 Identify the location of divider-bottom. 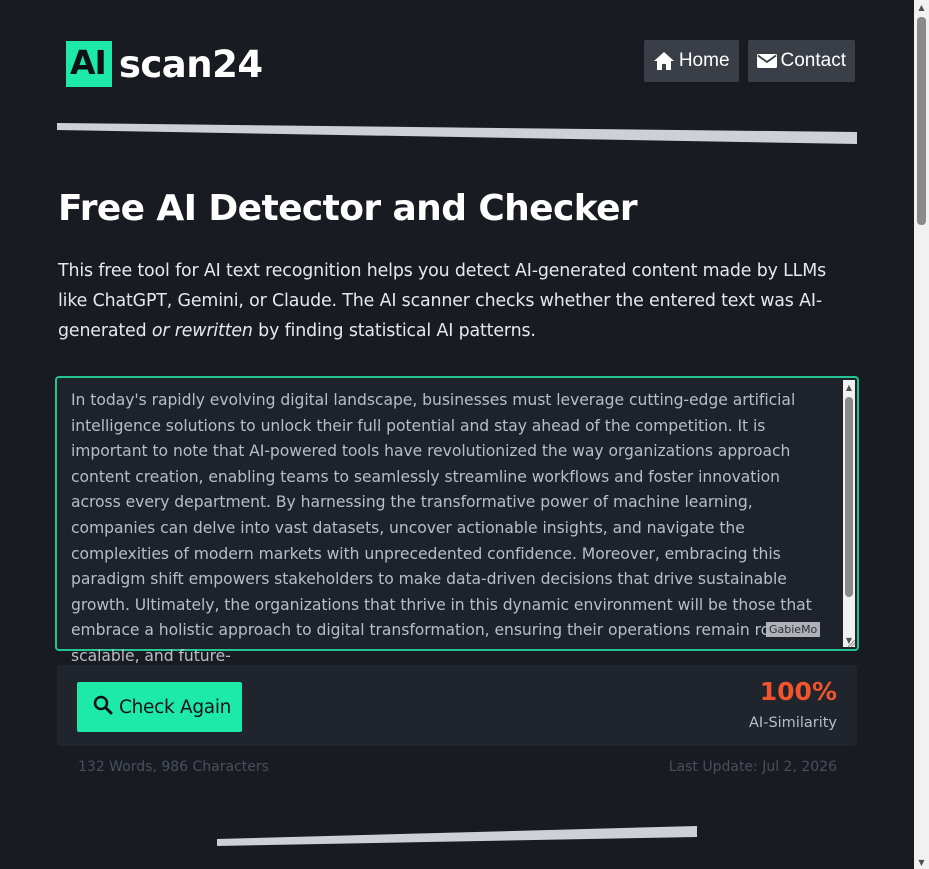
(457, 836).